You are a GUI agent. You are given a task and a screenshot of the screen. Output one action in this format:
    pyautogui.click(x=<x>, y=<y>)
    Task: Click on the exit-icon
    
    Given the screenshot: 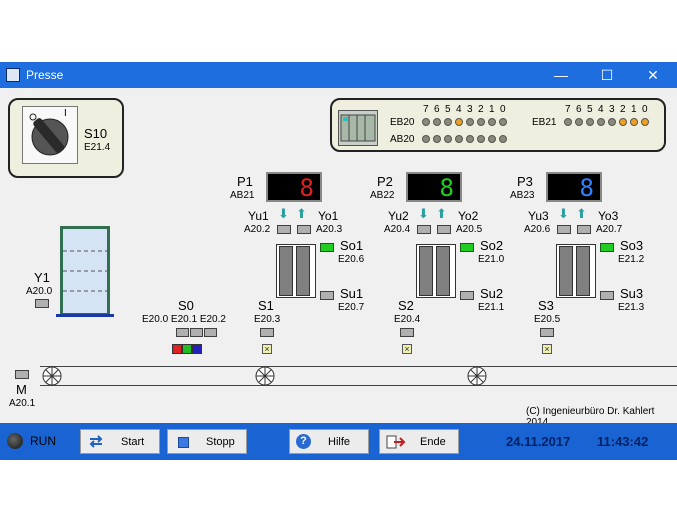 What is the action you would take?
    pyautogui.click(x=396, y=443)
    